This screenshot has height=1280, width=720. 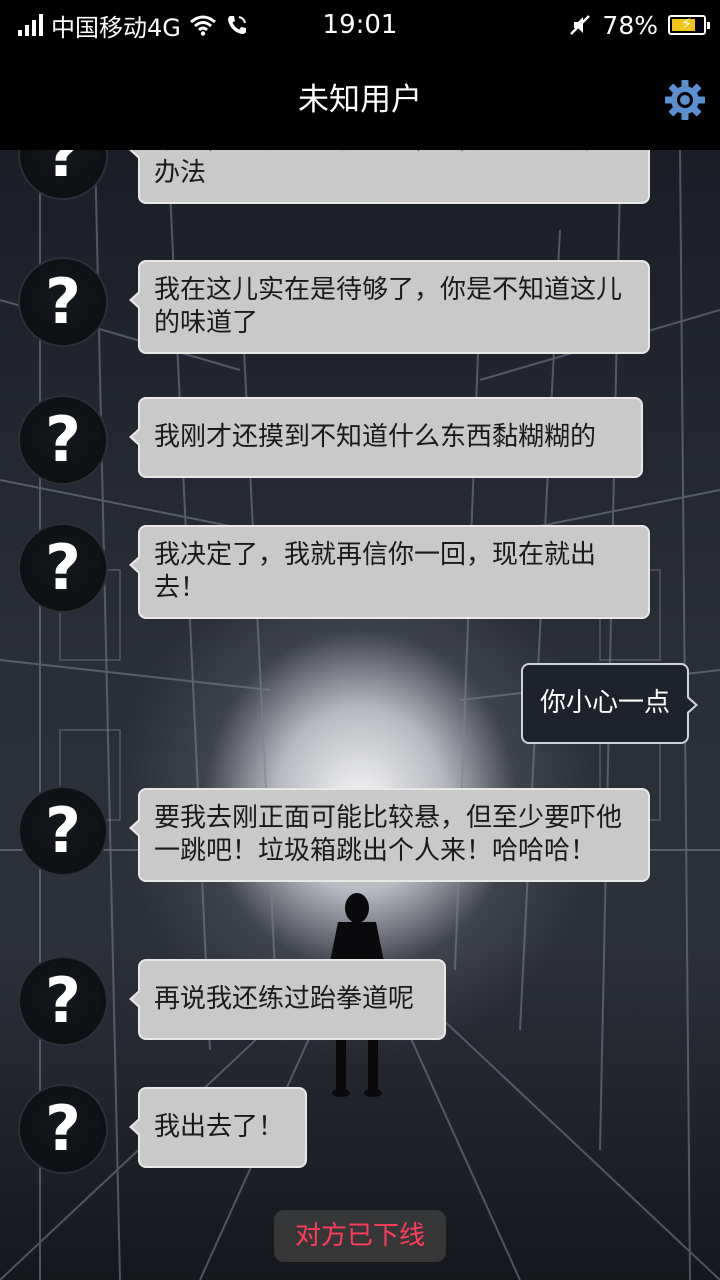 I want to click on incoming-message-bubble: 我出去了！, so click(x=218, y=1127).